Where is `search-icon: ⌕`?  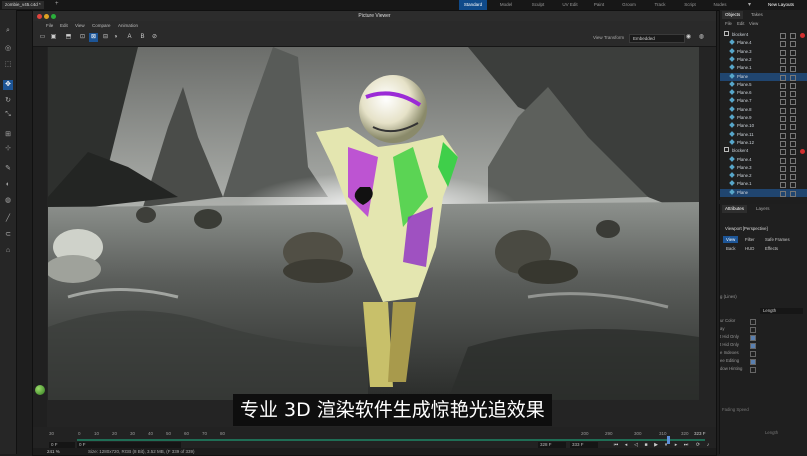 search-icon: ⌕ is located at coordinates (8, 31).